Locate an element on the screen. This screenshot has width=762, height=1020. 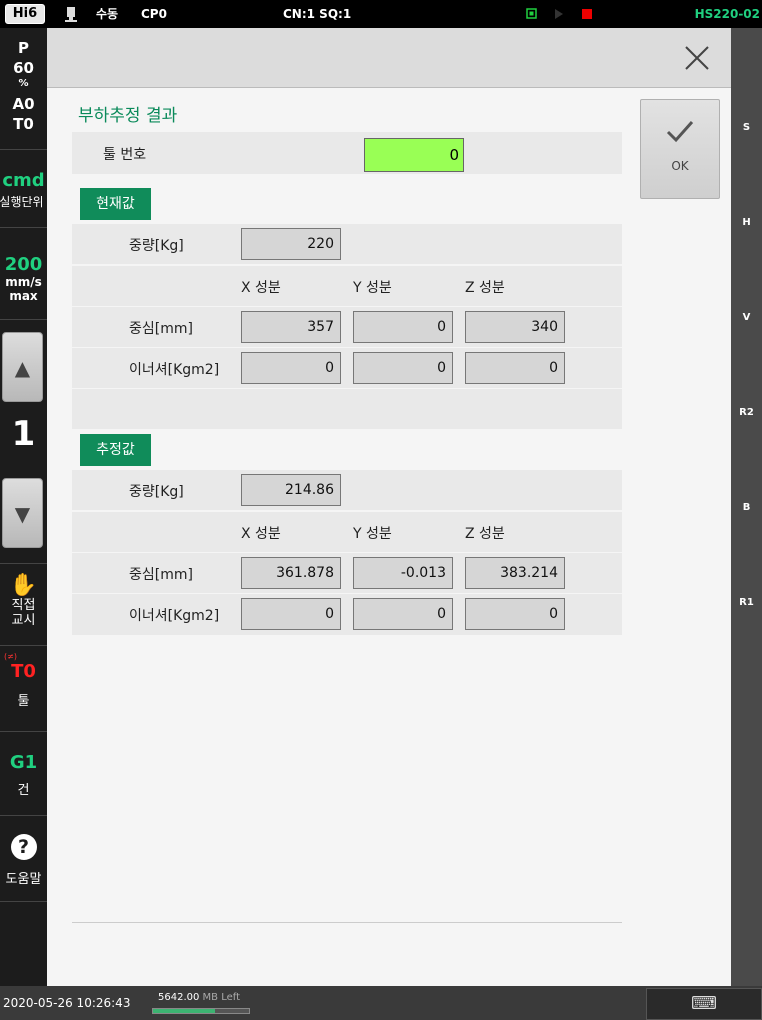
datetime: 2020-05-26 10:26:43 is located at coordinates (67, 1003).